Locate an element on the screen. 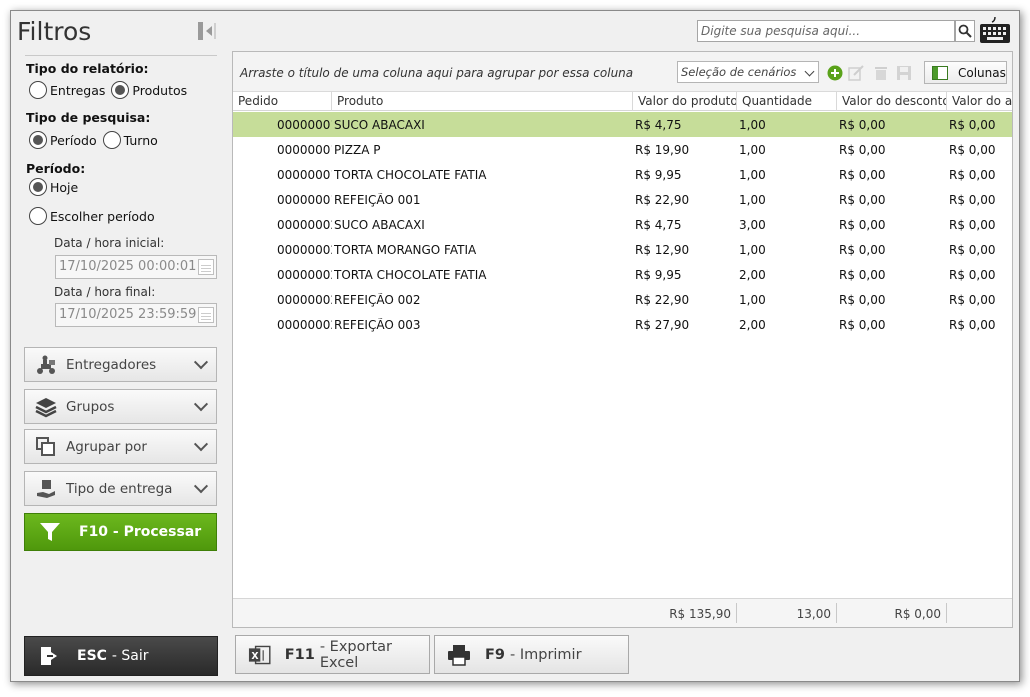  cell-produto: PIZZA P is located at coordinates (357, 150).